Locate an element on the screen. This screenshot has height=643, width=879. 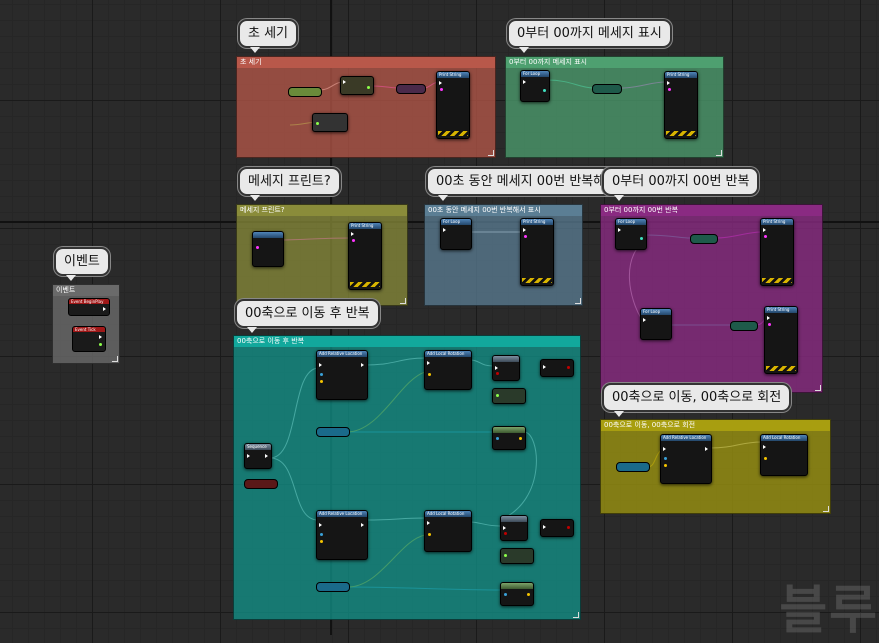
comment-bubble-repeat-count: 0부터 00까지 00번 반복 is located at coordinates (681, 184).